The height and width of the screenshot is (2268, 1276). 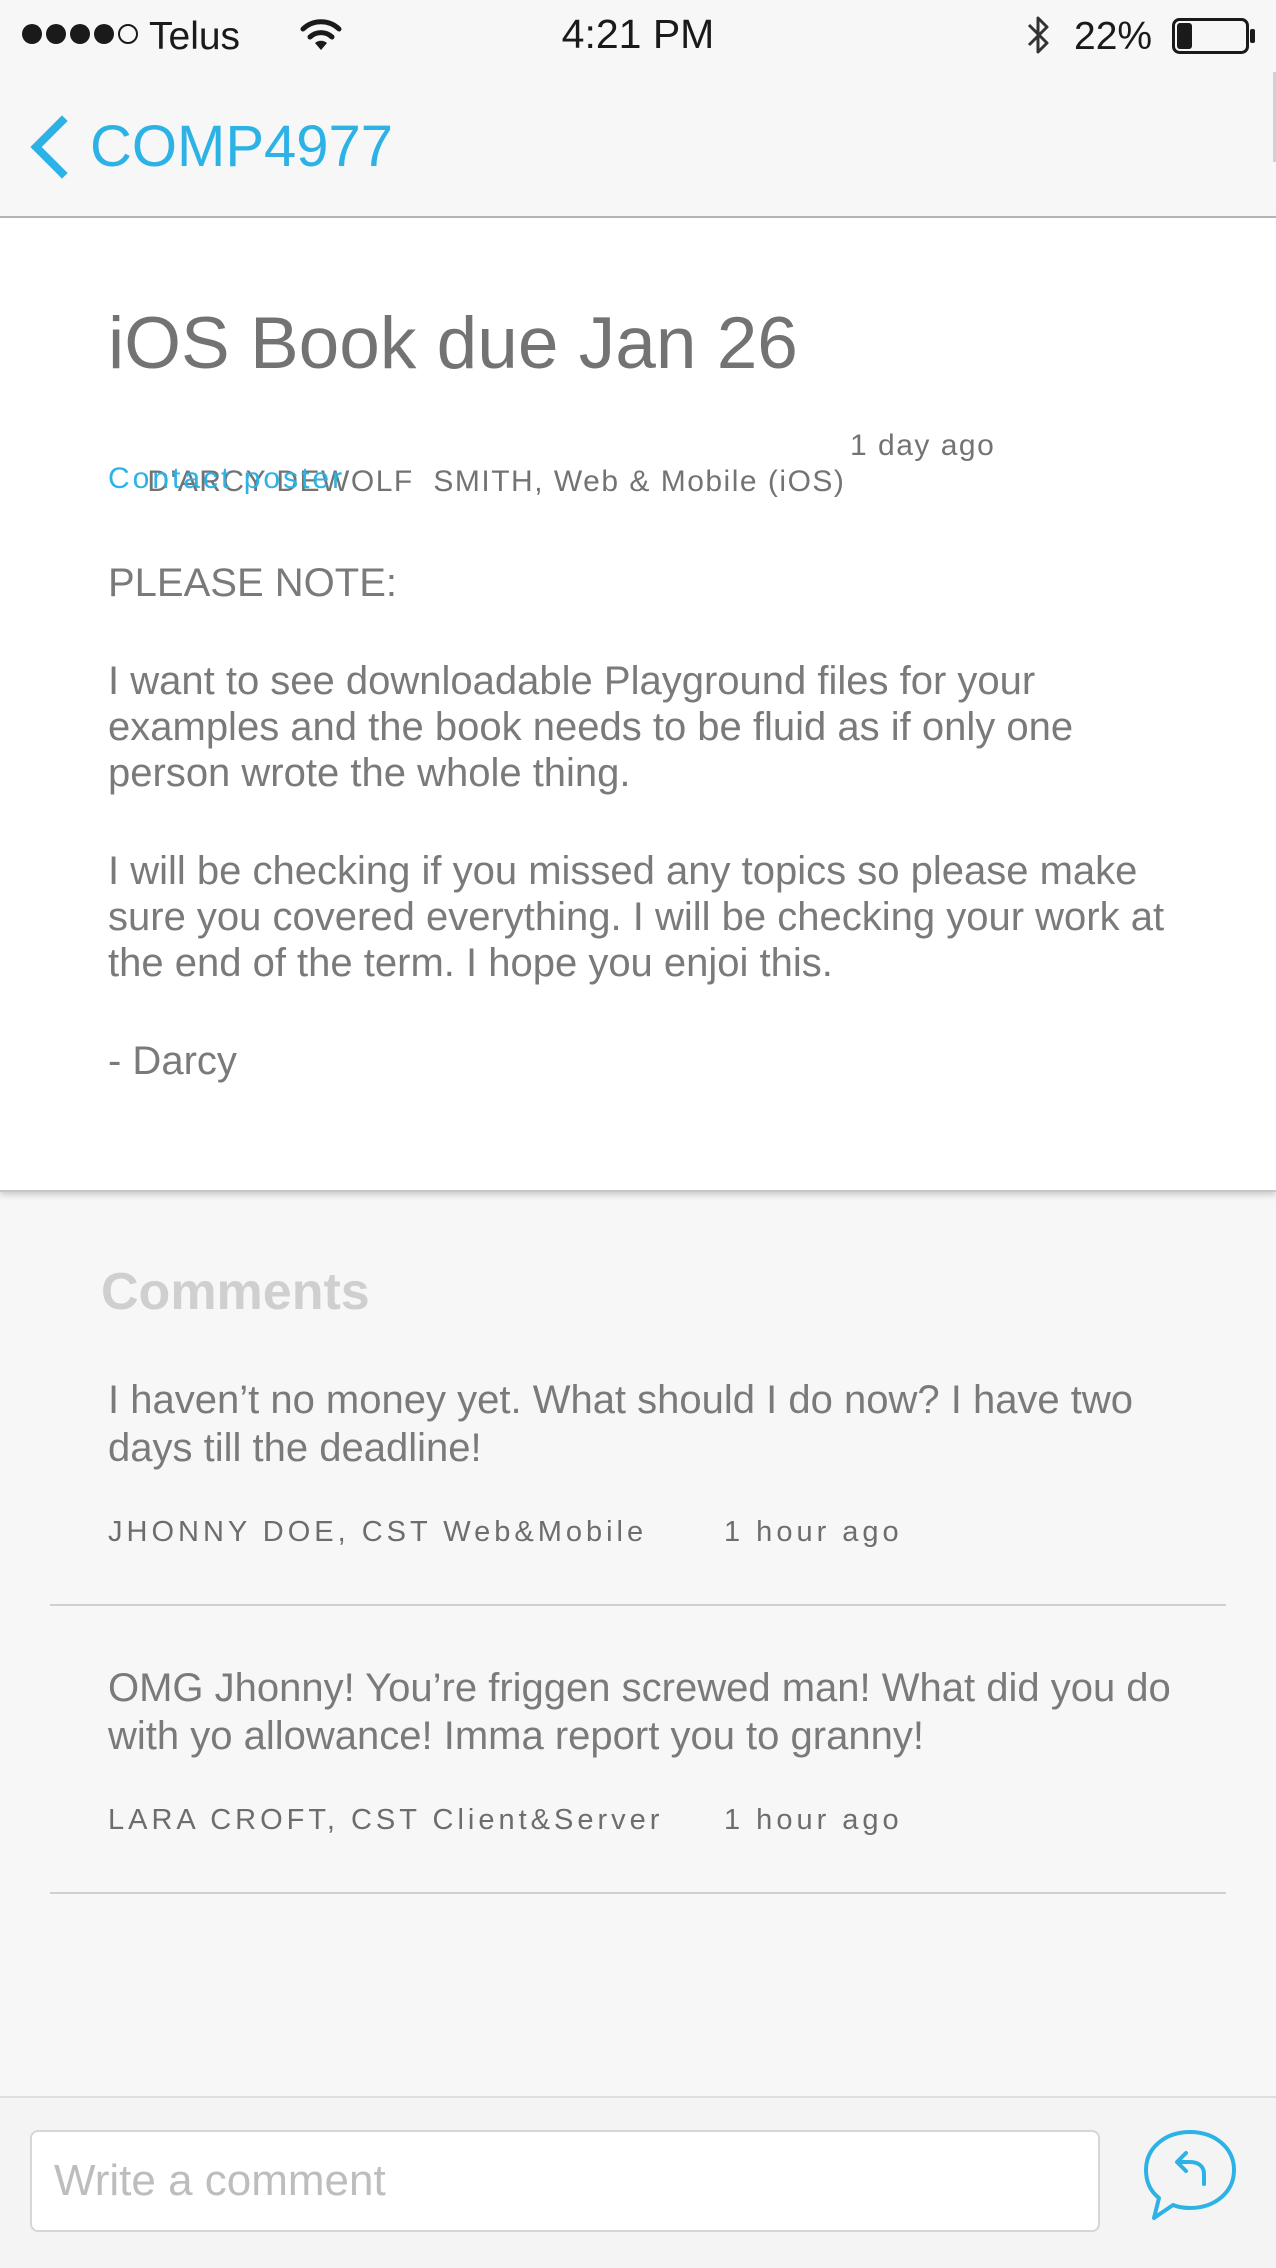 What do you see at coordinates (378, 1532) in the screenshot?
I see `comment-author: JHONNY DOE, CST Web&Mobile` at bounding box center [378, 1532].